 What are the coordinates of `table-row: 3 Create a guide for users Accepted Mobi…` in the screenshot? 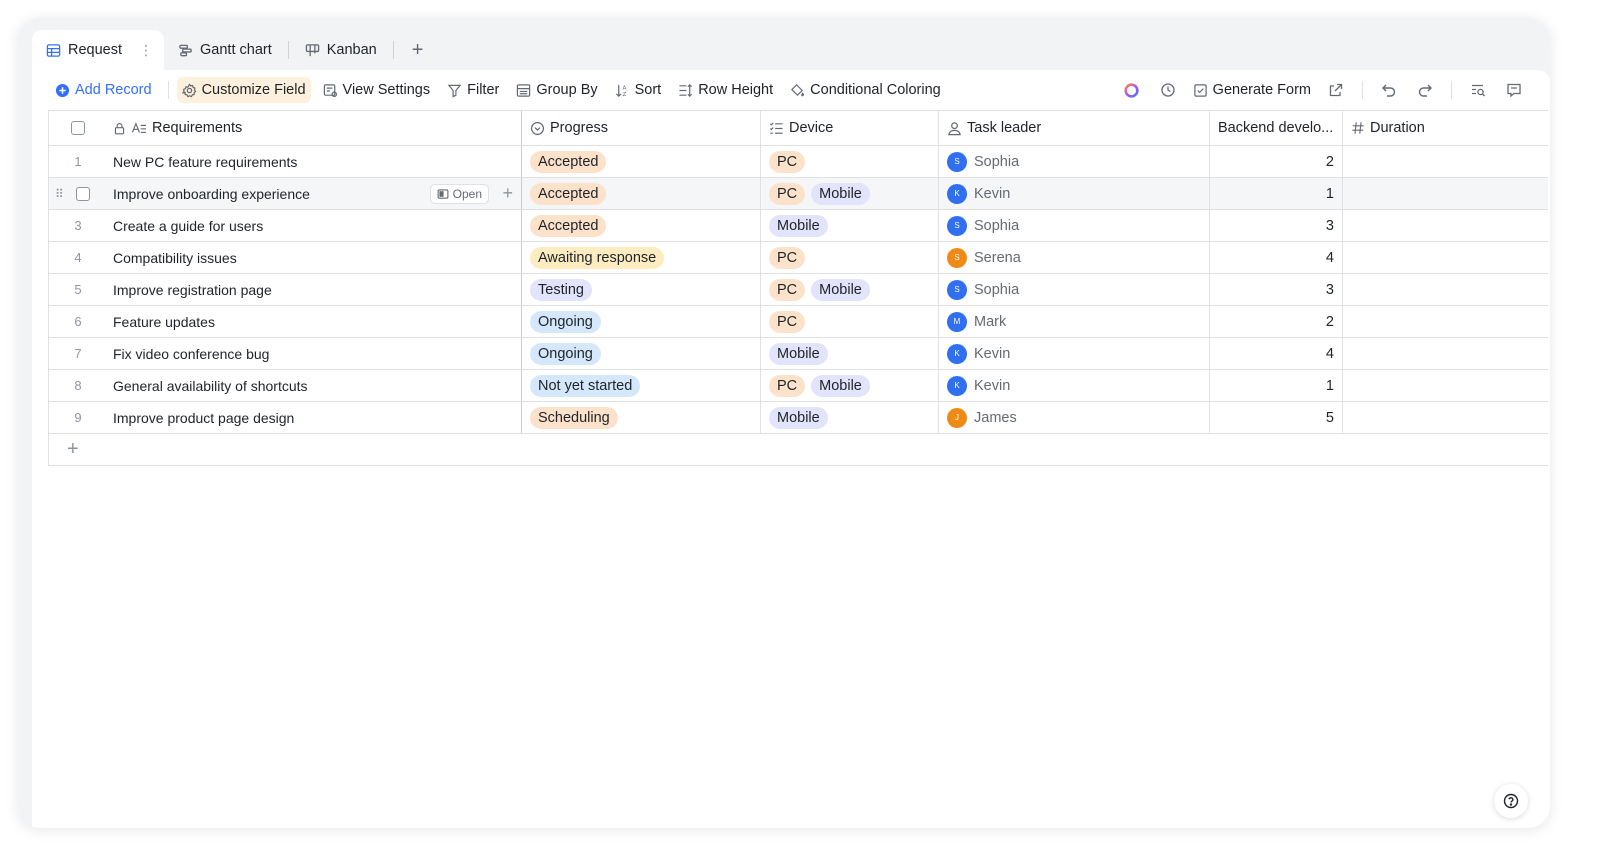 It's located at (798, 226).